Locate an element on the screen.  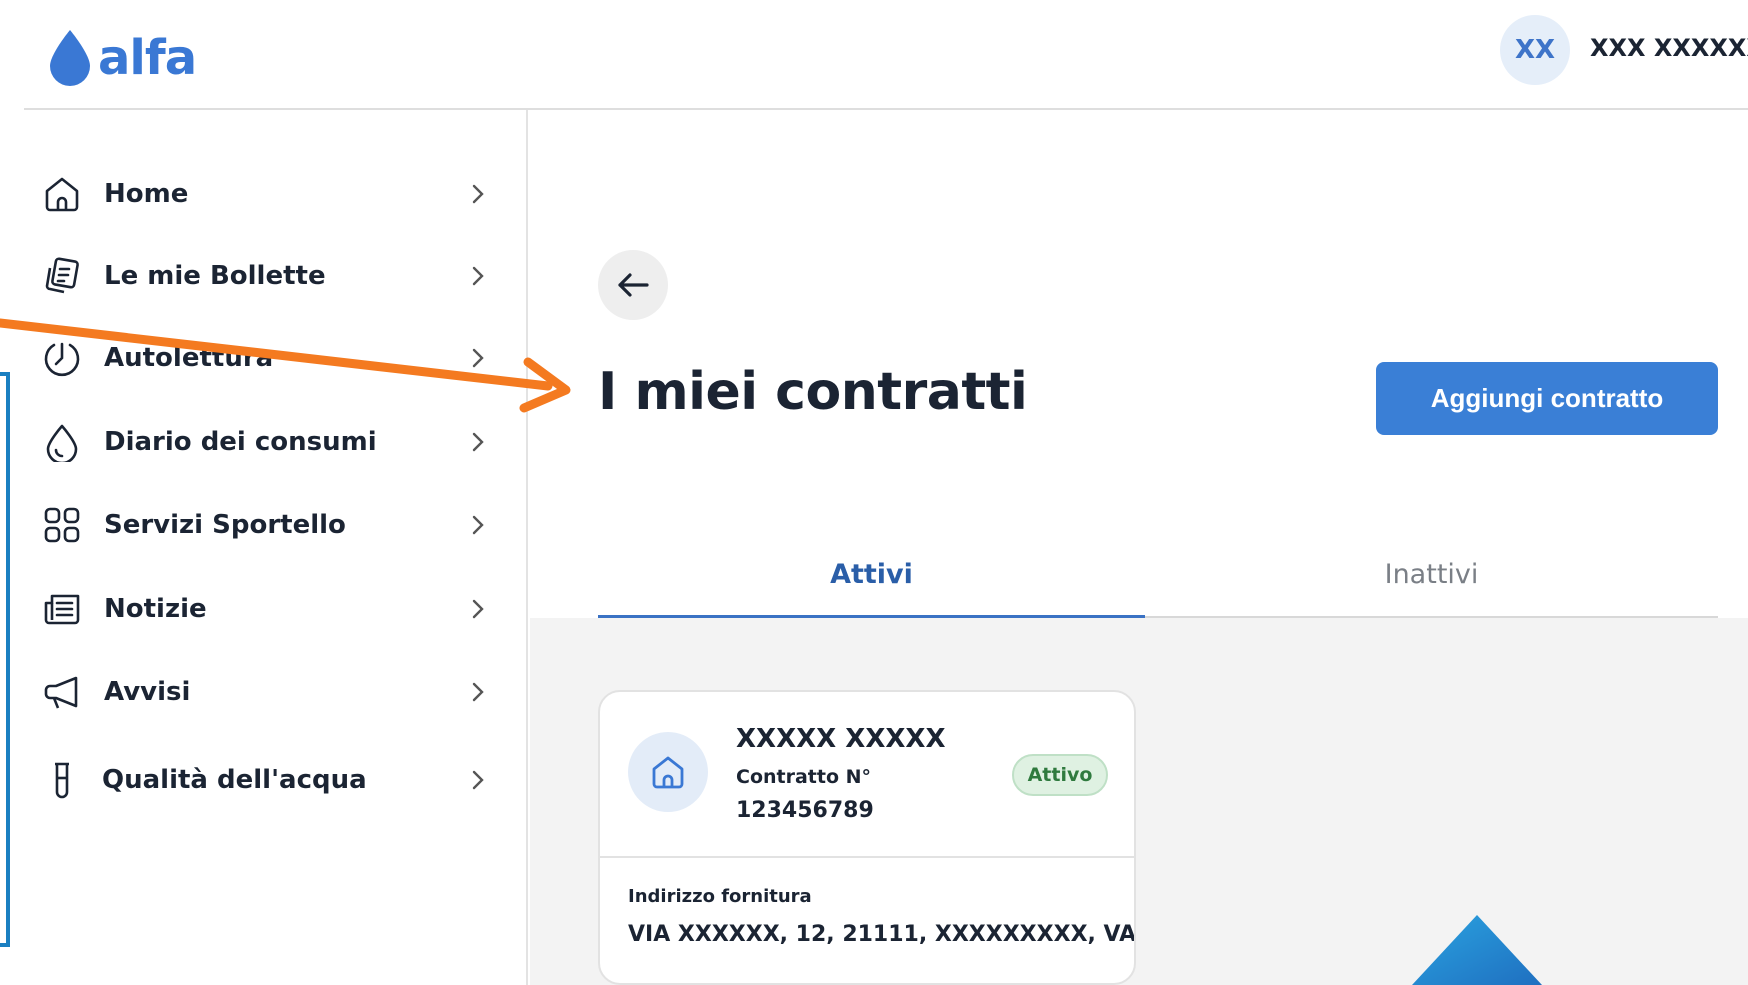
page-title: I miei contratti is located at coordinates (813, 392).